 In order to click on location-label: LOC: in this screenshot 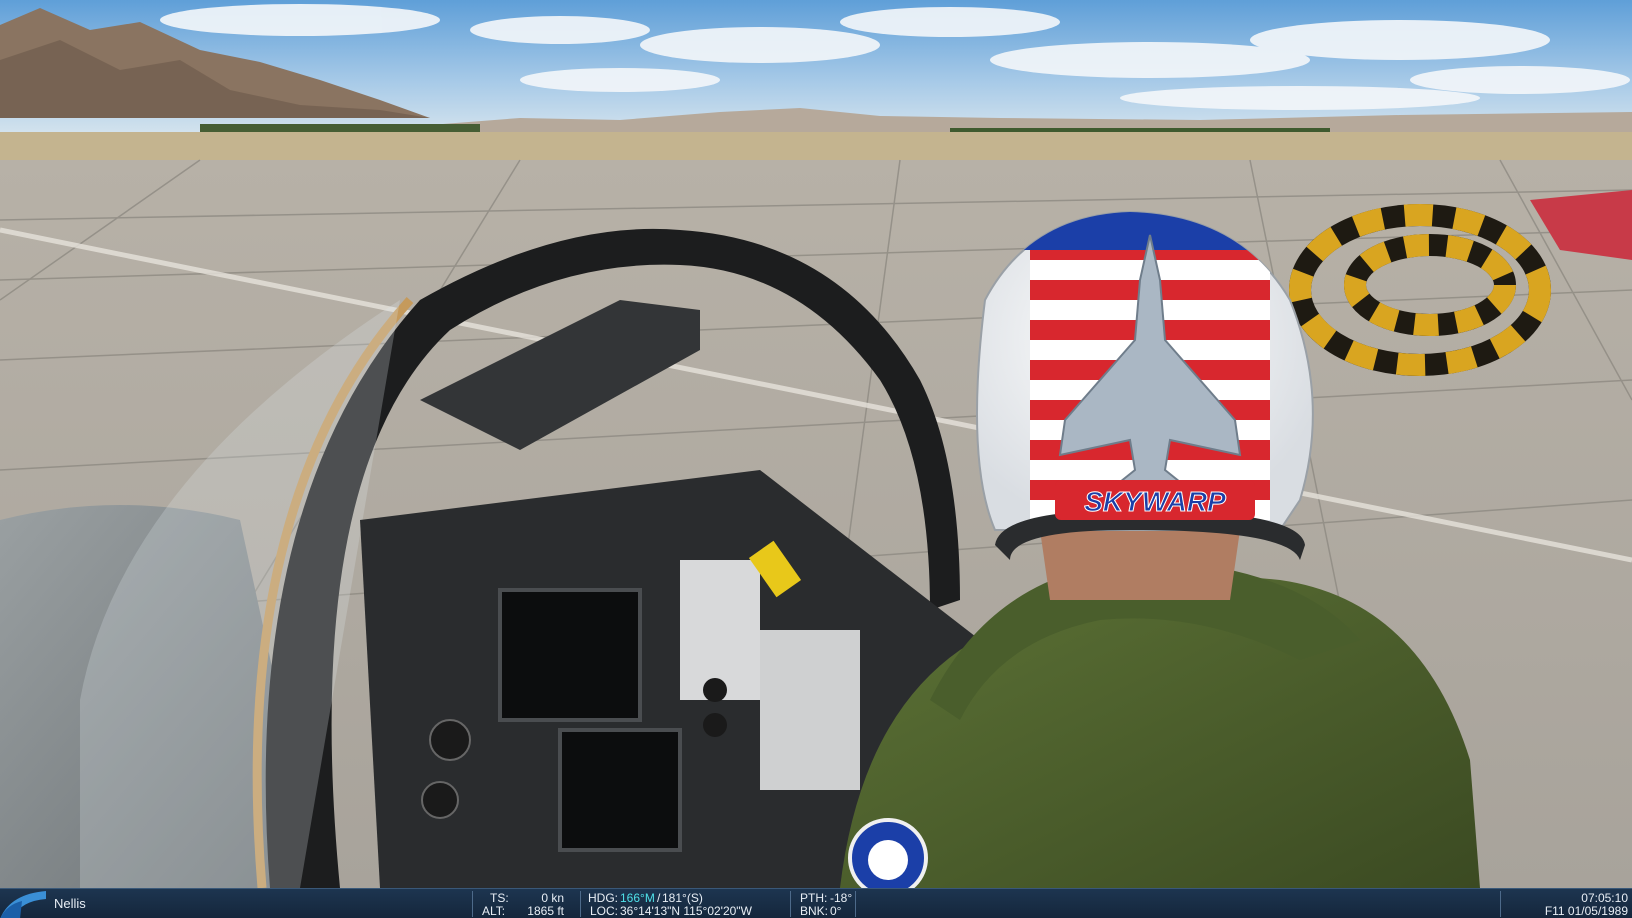, I will do `click(604, 911)`.